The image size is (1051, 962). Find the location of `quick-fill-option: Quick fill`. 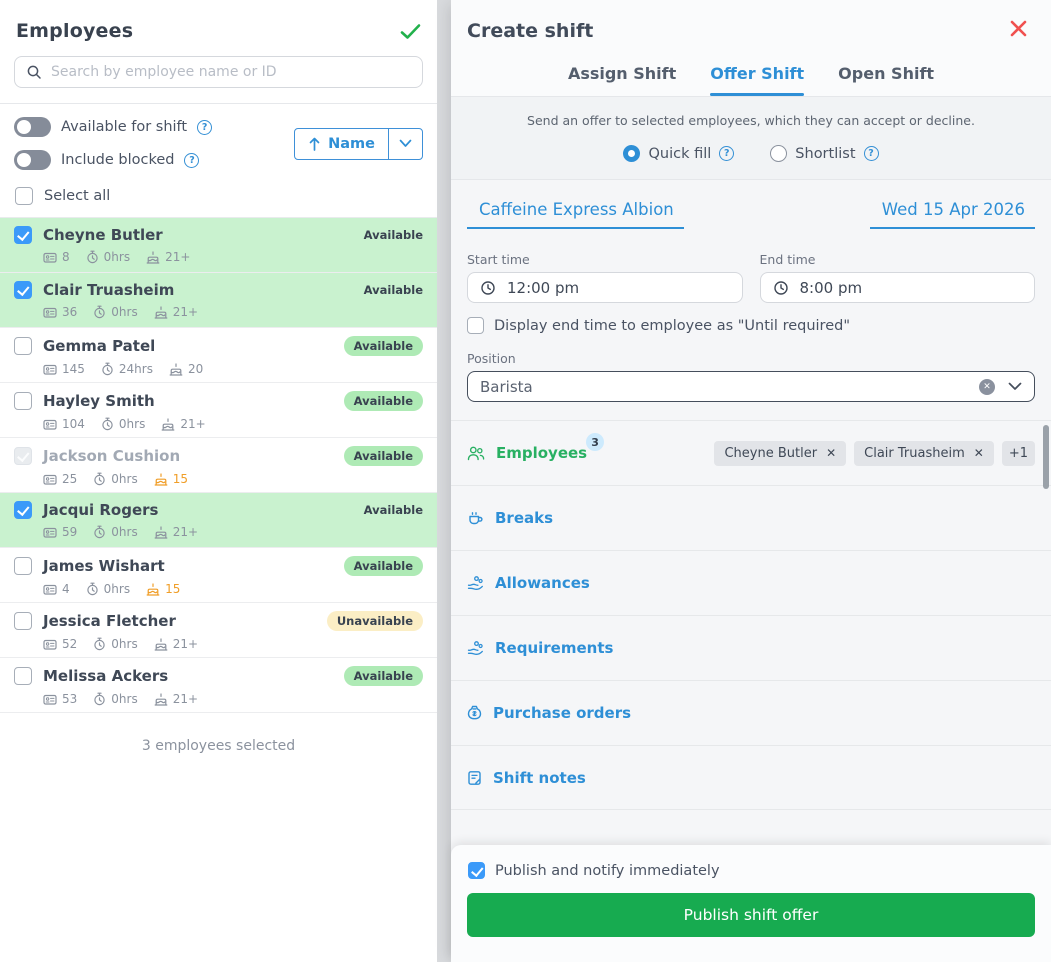

quick-fill-option: Quick fill is located at coordinates (679, 153).